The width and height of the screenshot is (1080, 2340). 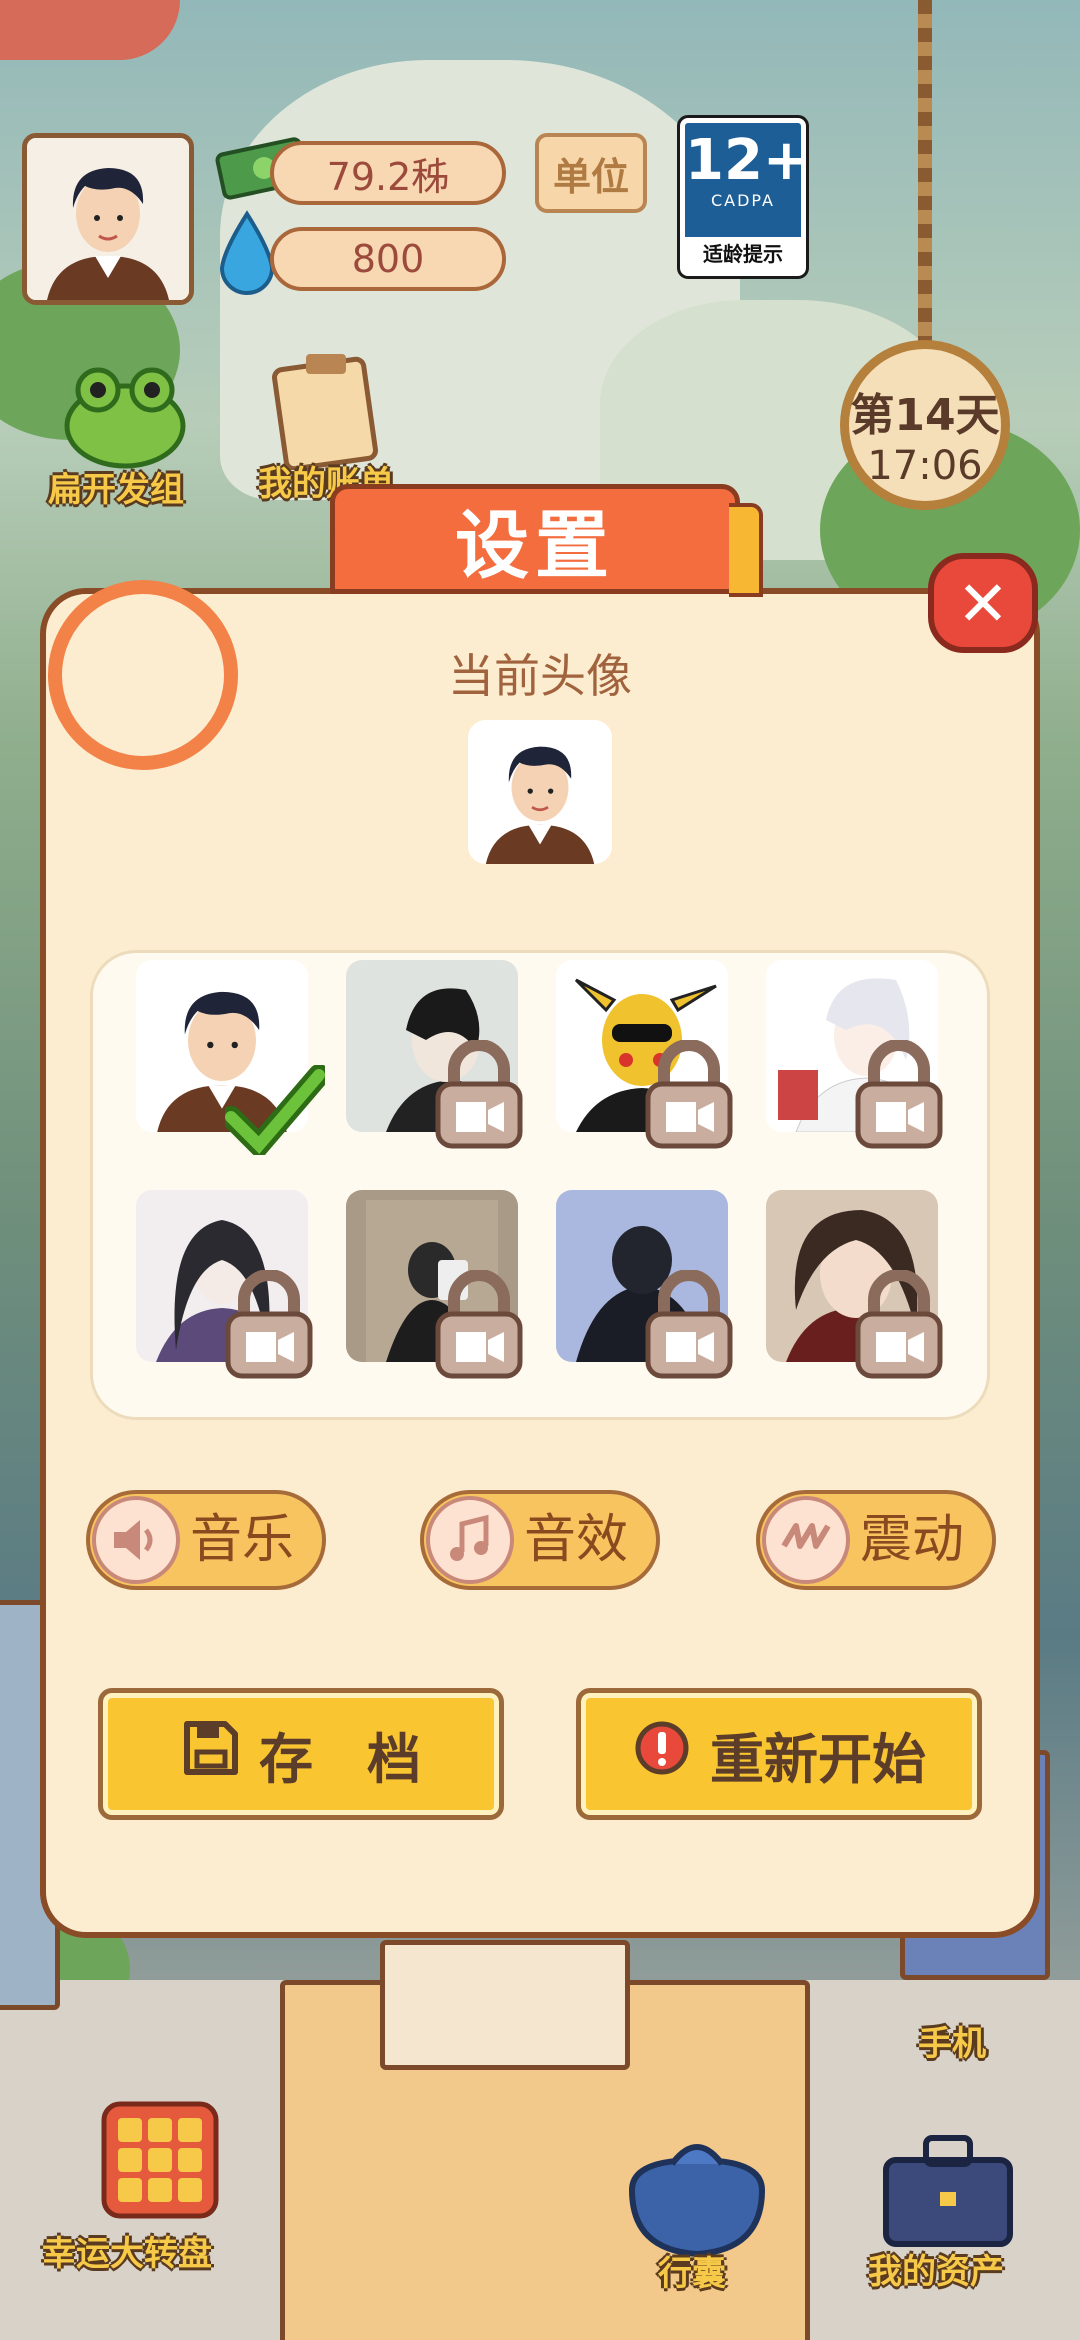 What do you see at coordinates (125, 415) in the screenshot?
I see `frog-icon` at bounding box center [125, 415].